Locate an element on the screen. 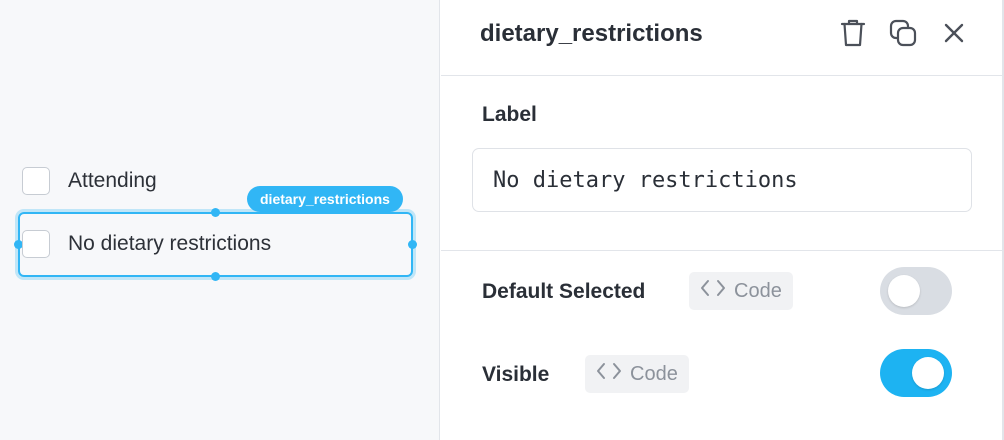 The height and width of the screenshot is (440, 1004). toggle-visible is located at coordinates (916, 373).